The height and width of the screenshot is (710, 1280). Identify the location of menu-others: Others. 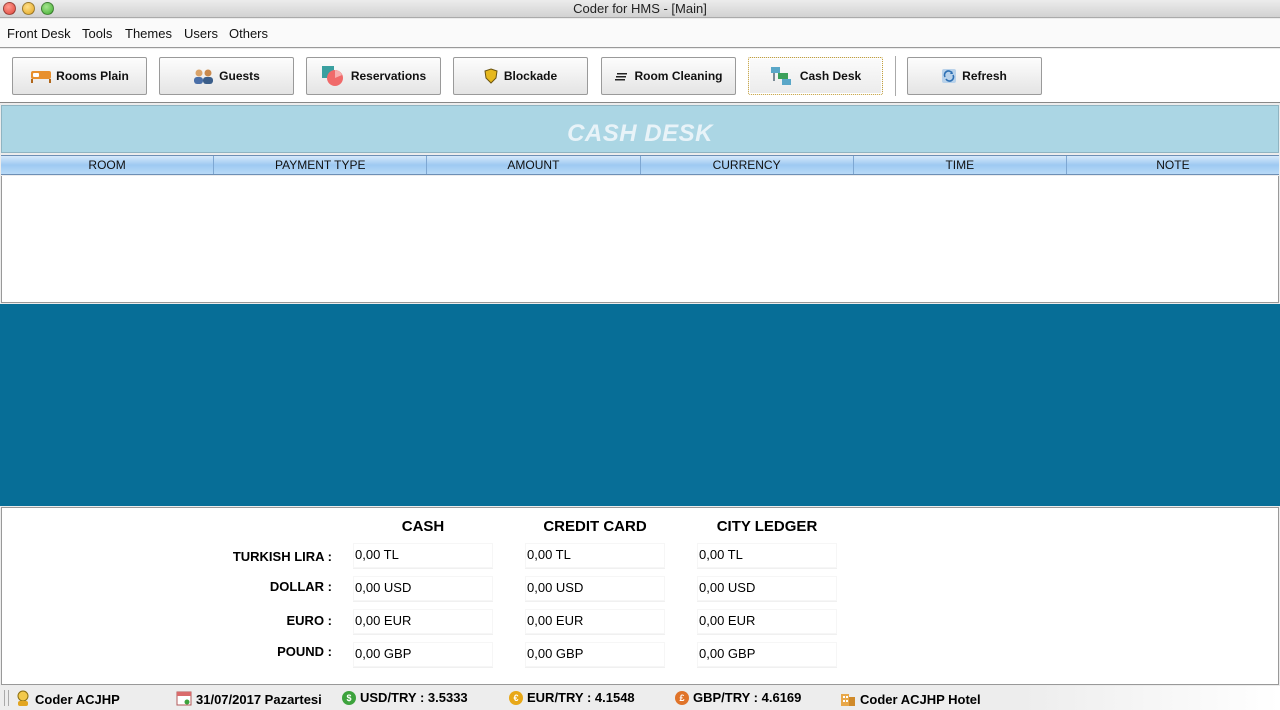
(248, 33).